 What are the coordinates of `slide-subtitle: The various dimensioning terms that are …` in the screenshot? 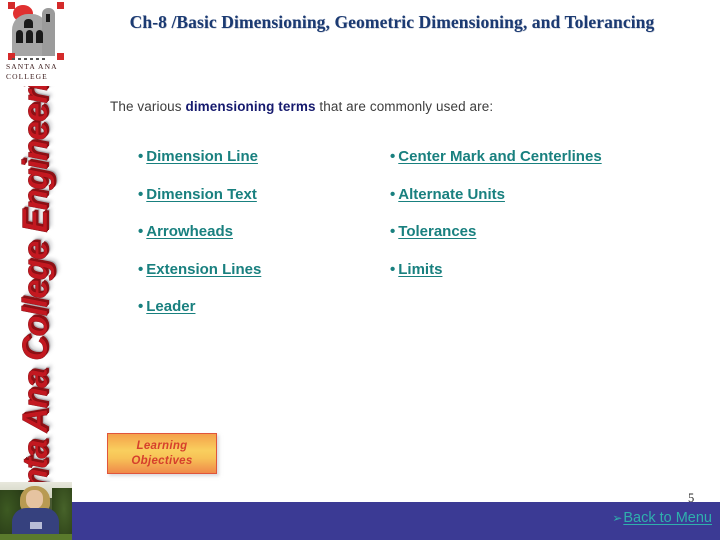 It's located at (301, 106).